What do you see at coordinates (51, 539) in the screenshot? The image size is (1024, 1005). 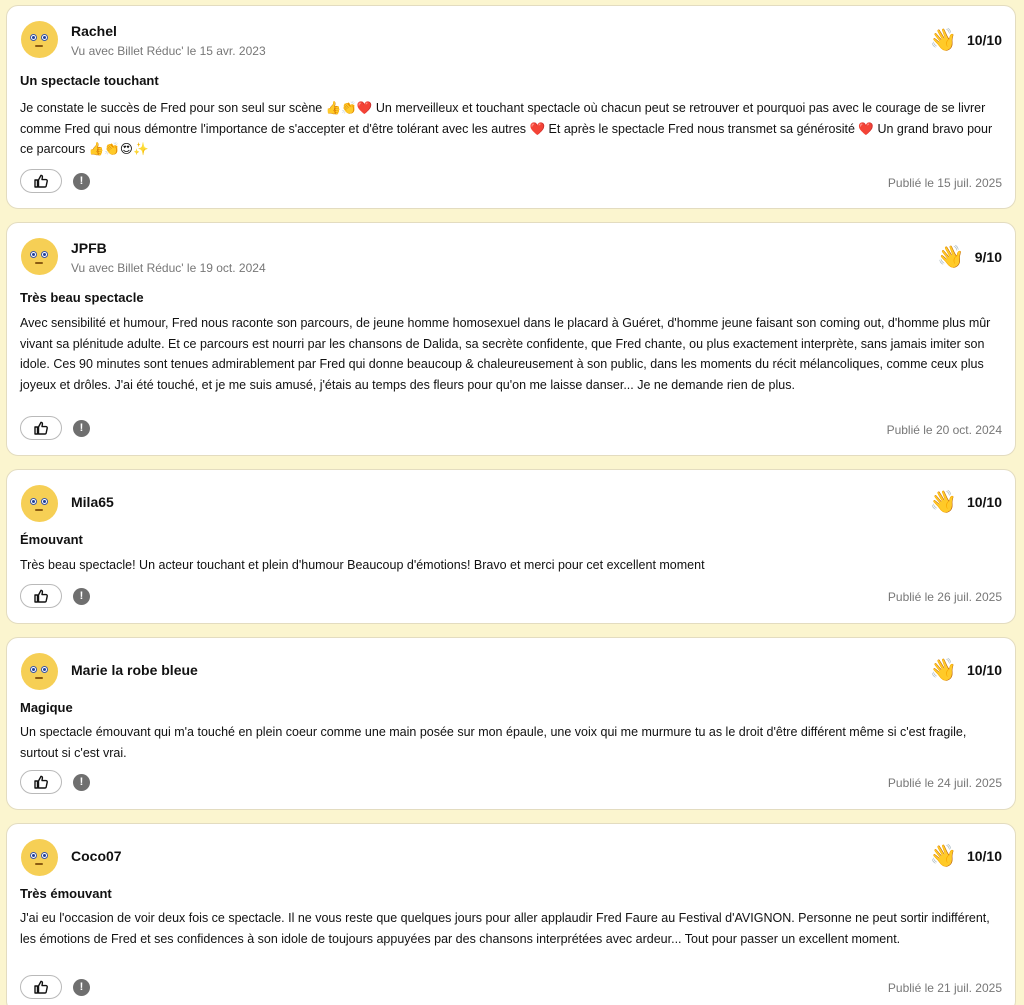 I see `review-title: Émouvant` at bounding box center [51, 539].